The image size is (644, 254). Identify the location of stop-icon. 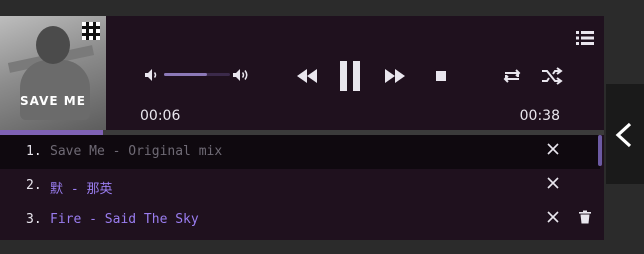
(441, 76).